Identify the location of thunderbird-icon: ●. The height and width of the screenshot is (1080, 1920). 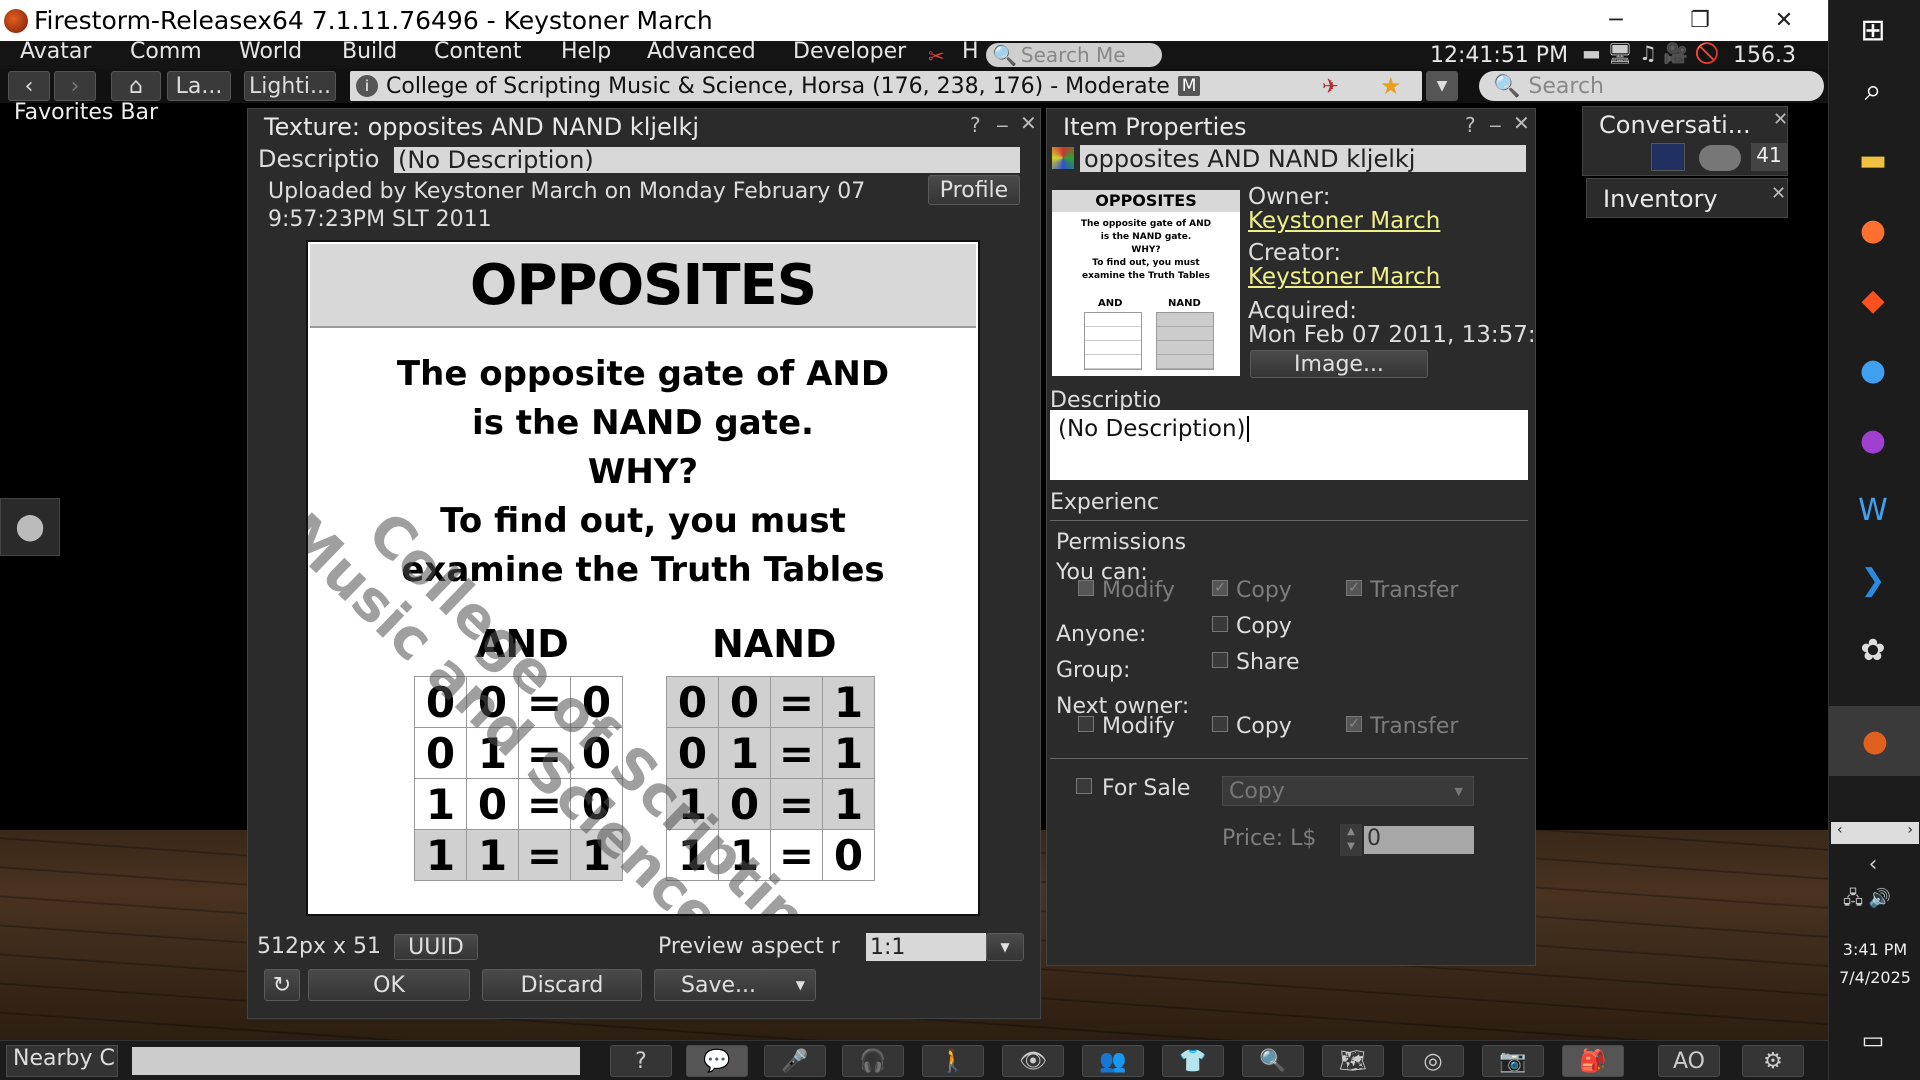
(1873, 370).